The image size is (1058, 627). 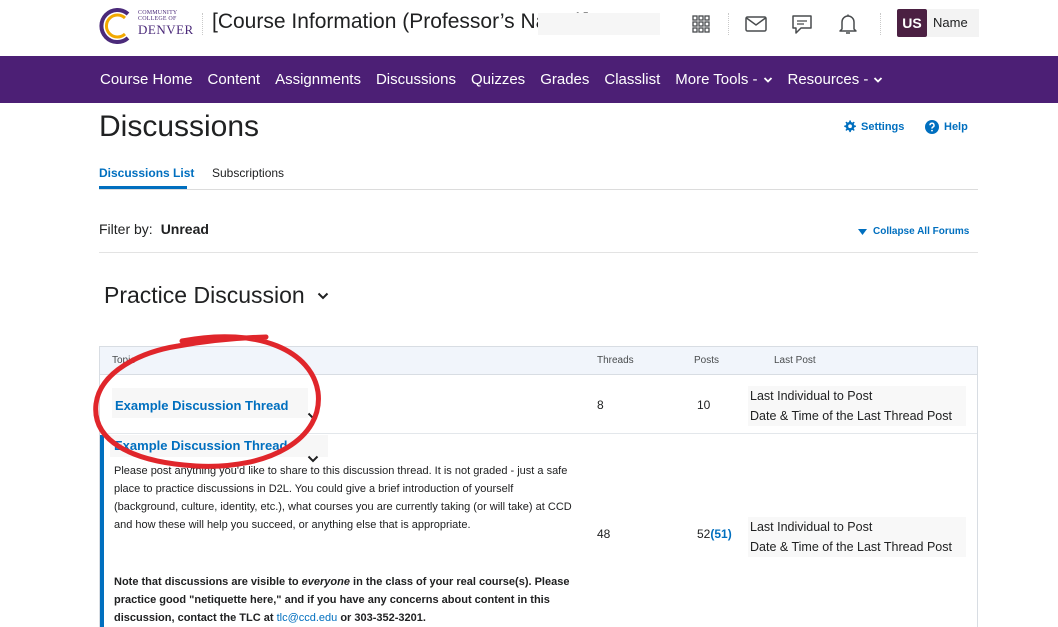 What do you see at coordinates (325, 582) in the screenshot?
I see `note-emphasis: everyone` at bounding box center [325, 582].